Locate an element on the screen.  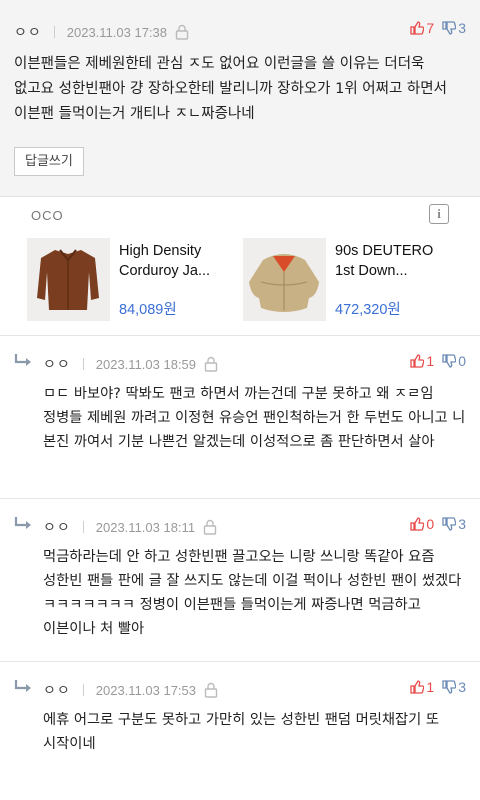
reply-date: 2023.11.03 18:59 is located at coordinates (146, 364).